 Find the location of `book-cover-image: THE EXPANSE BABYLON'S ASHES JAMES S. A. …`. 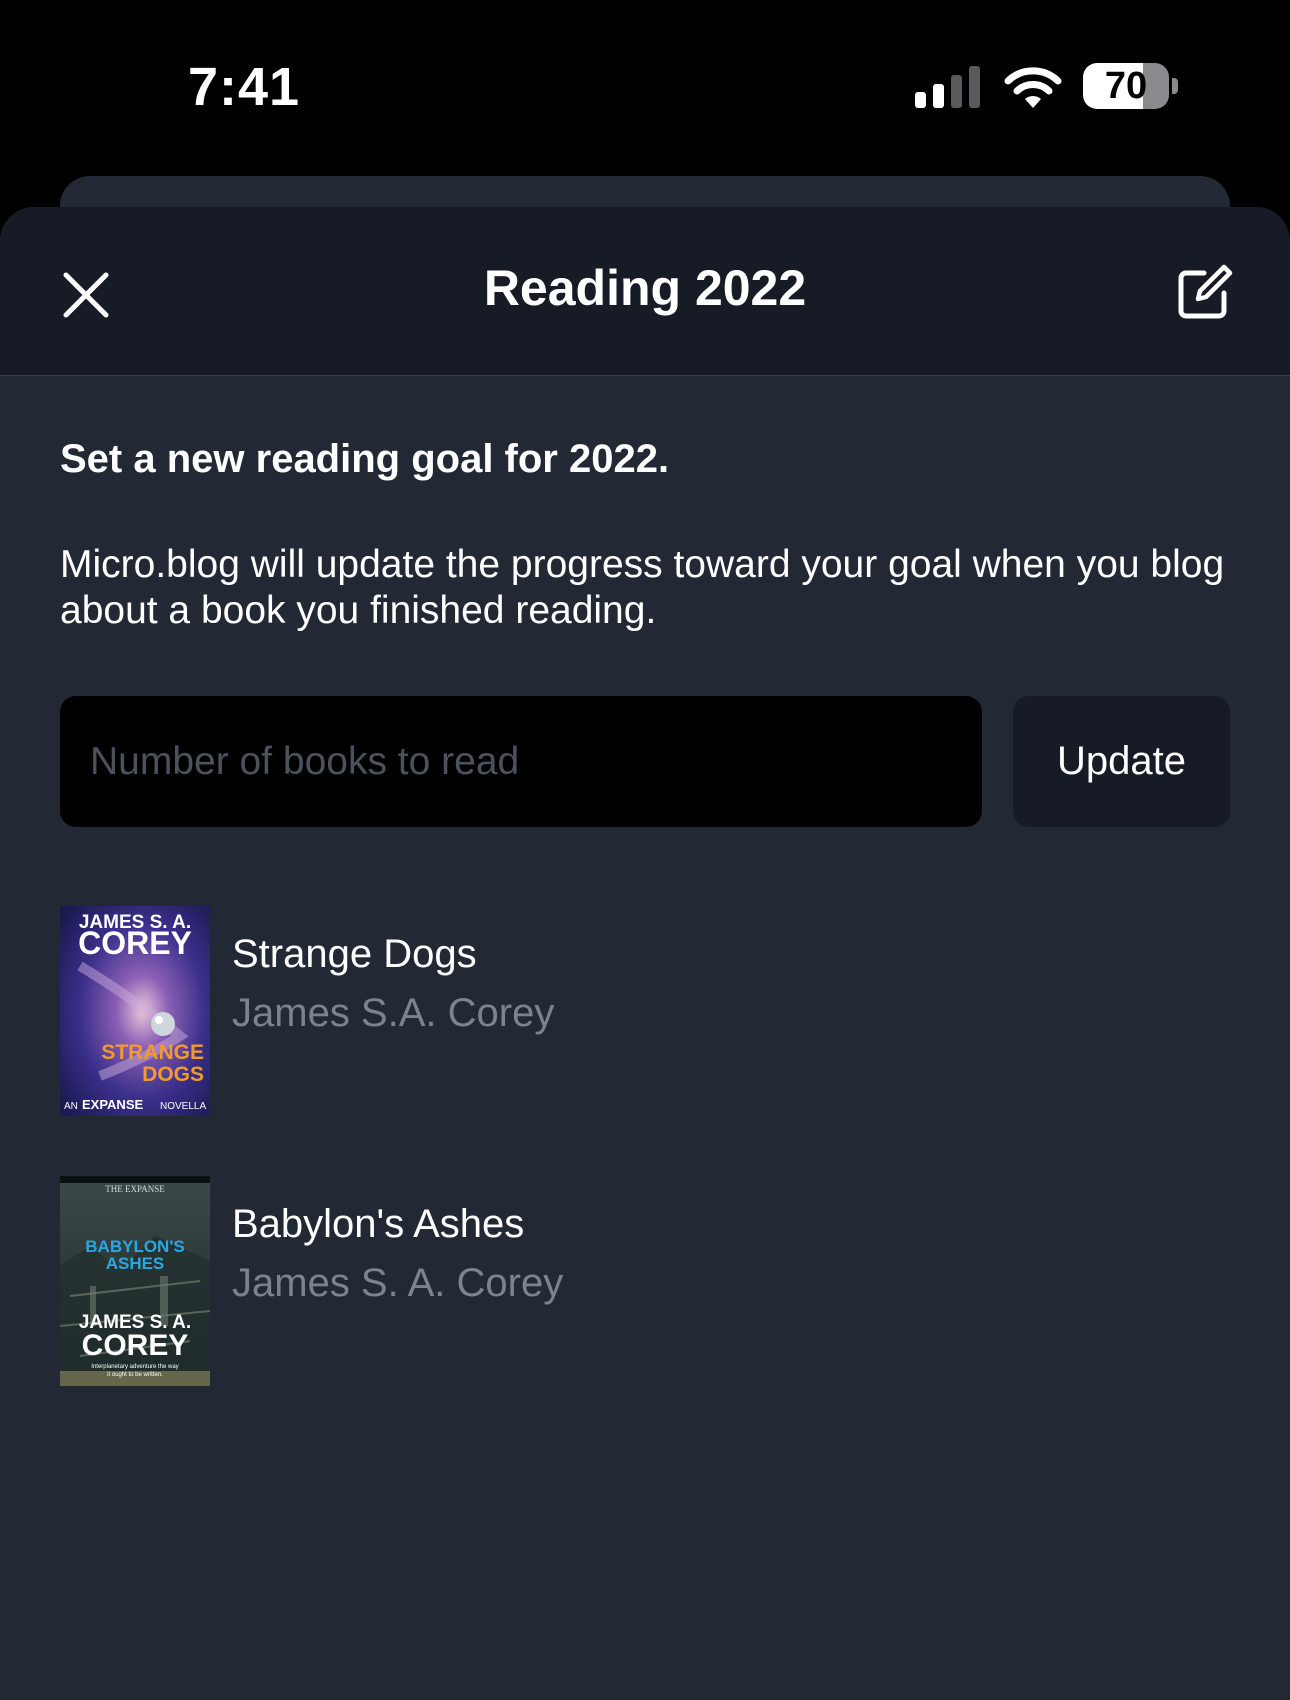

book-cover-image: THE EXPANSE BABYLON'S ASHES JAMES S. A. … is located at coordinates (135, 1281).